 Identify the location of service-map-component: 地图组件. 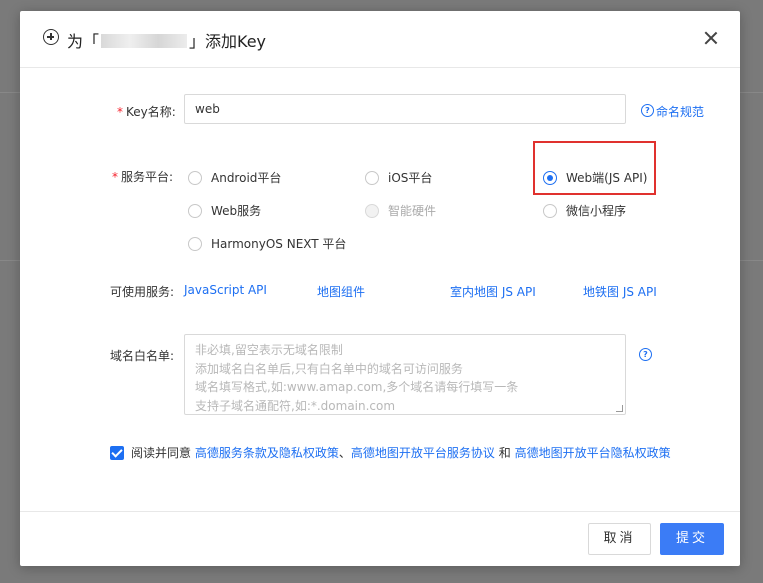
(341, 291).